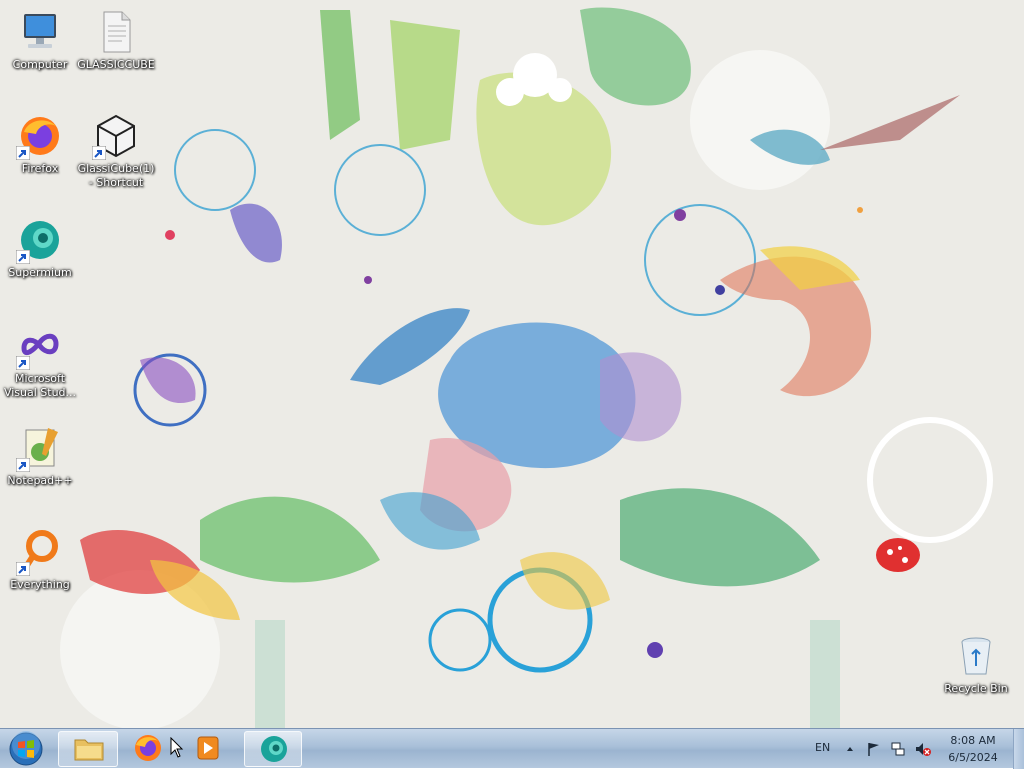 Image resolution: width=1024 pixels, height=771 pixels. I want to click on taskbar: EN 8:08 AM 6/5/2024, so click(512, 748).